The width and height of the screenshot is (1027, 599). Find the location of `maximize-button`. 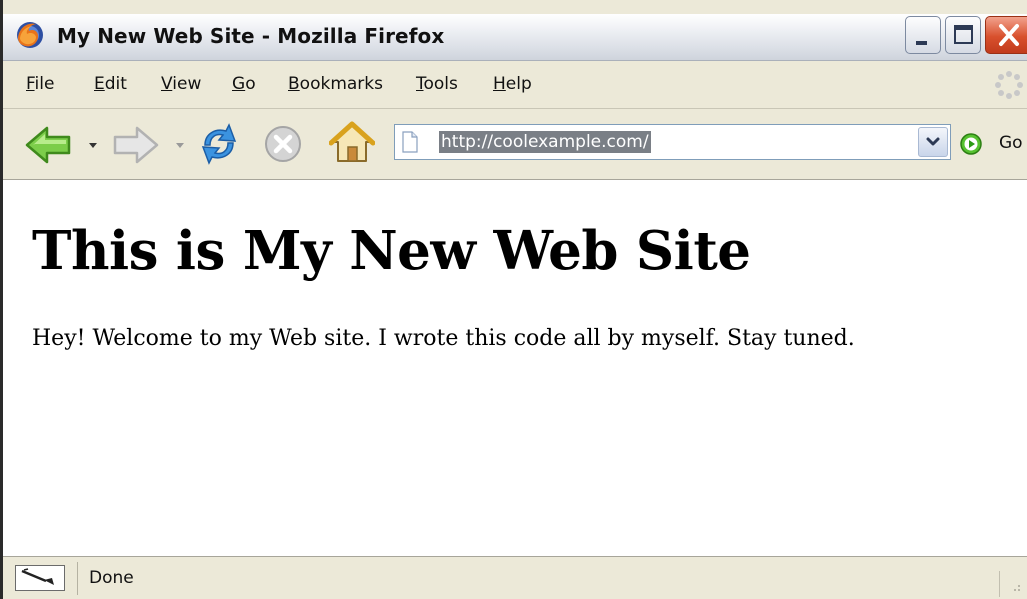

maximize-button is located at coordinates (963, 35).